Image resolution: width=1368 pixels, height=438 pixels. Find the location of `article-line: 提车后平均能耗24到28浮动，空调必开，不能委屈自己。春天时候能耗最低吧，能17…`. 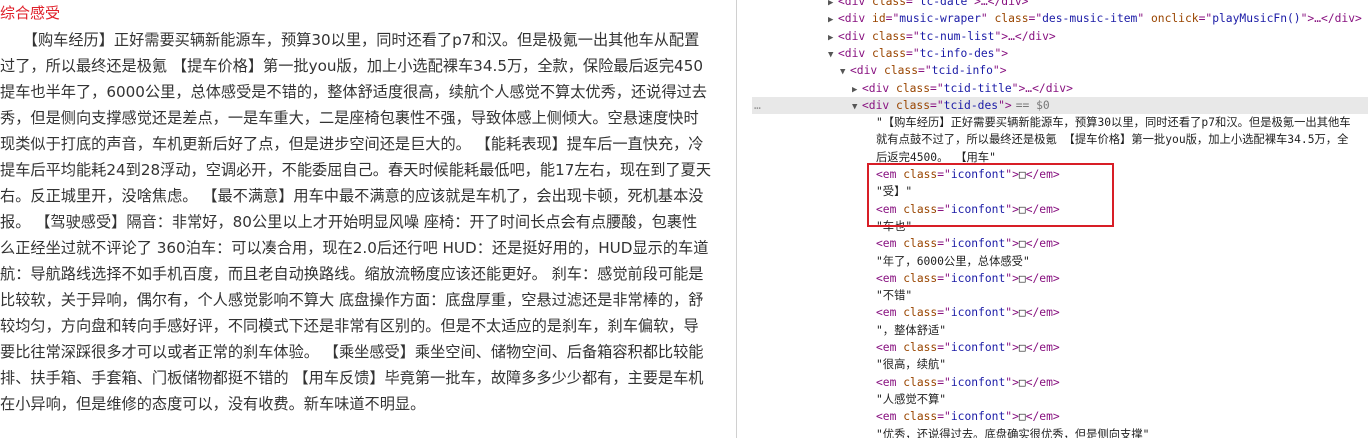

article-line: 提车后平均能耗24到28浮动，空调必开，不能委屈自己。春天时候能耗最低吧，能17… is located at coordinates (356, 170).